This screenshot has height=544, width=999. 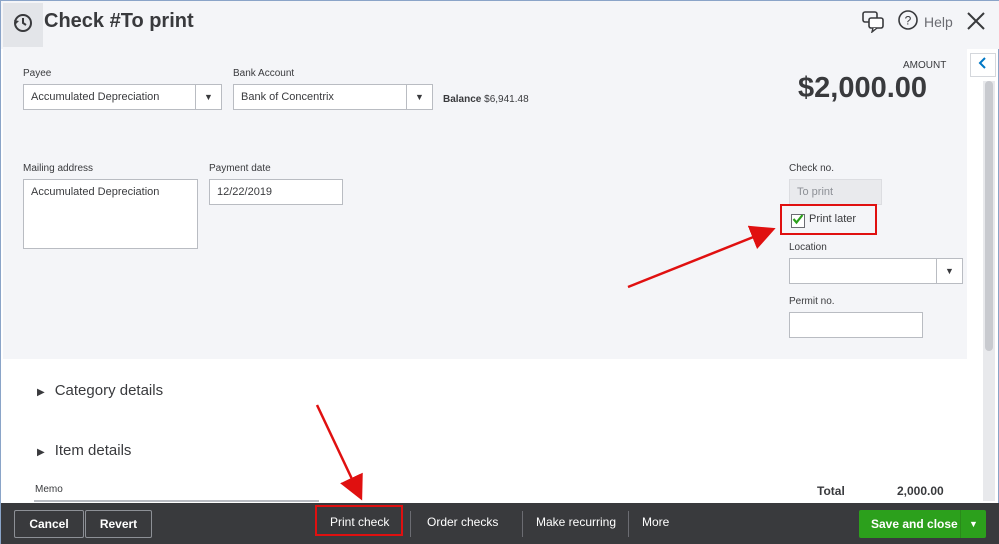 I want to click on amount-label: AMOUNT, so click(x=925, y=65).